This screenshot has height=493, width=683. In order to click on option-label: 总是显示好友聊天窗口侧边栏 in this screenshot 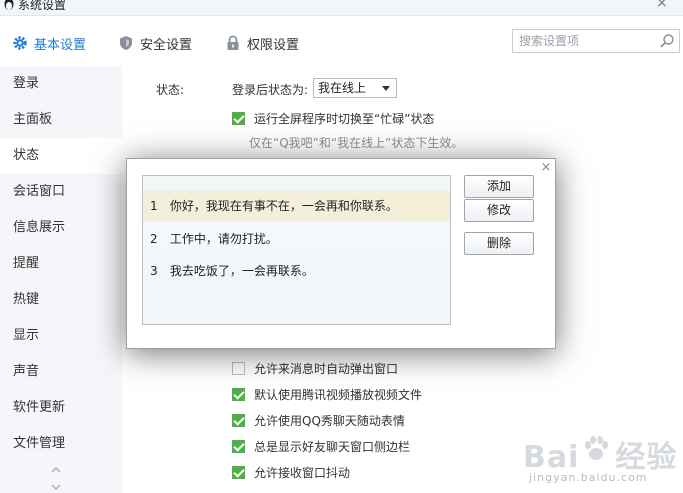, I will do `click(332, 446)`.